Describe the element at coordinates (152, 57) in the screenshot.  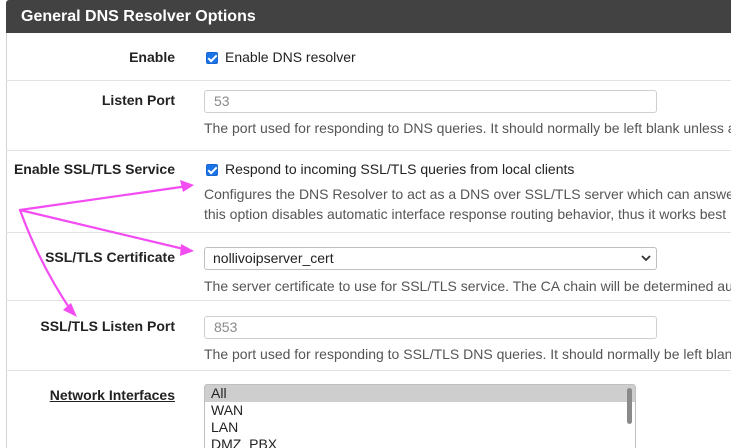
I see `enable-label: Enable` at that location.